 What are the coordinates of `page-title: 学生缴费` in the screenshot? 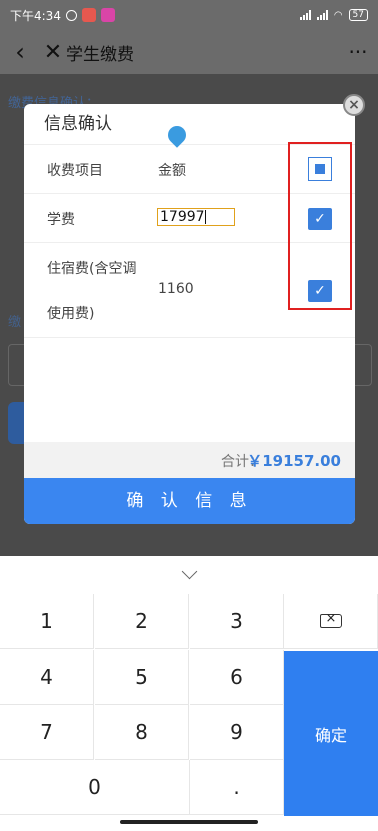 It's located at (100, 54).